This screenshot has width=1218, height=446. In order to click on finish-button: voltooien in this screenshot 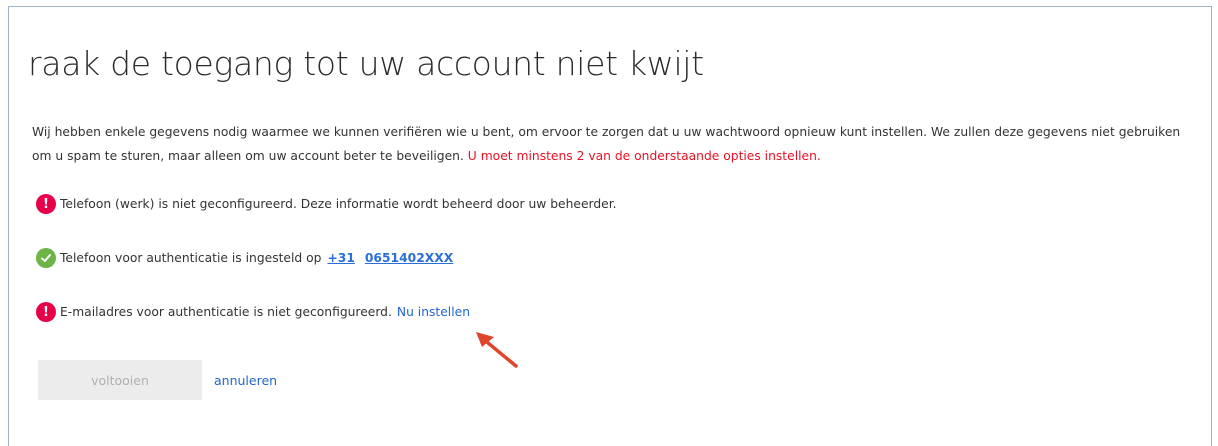, I will do `click(120, 380)`.